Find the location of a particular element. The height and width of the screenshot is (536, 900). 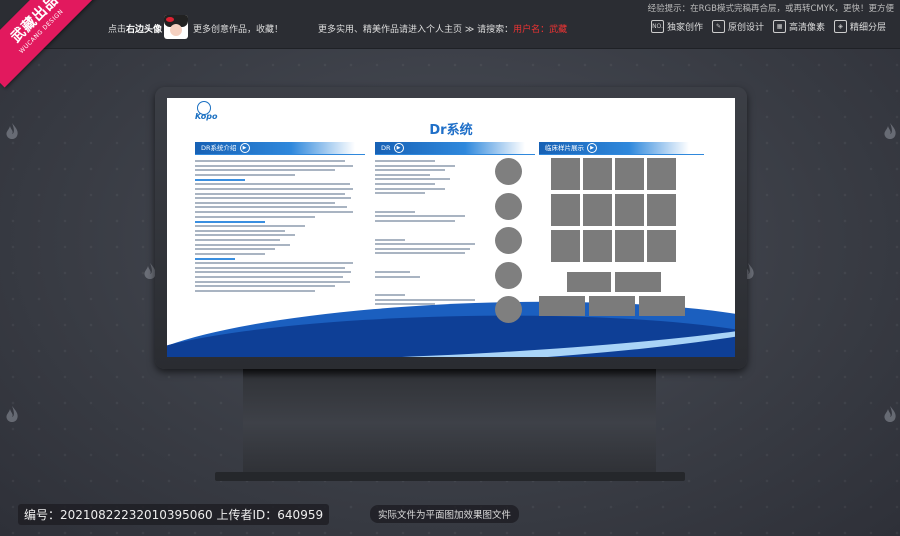

item-code: 编号：20210822232010395060 上传者ID：640959 is located at coordinates (174, 514).